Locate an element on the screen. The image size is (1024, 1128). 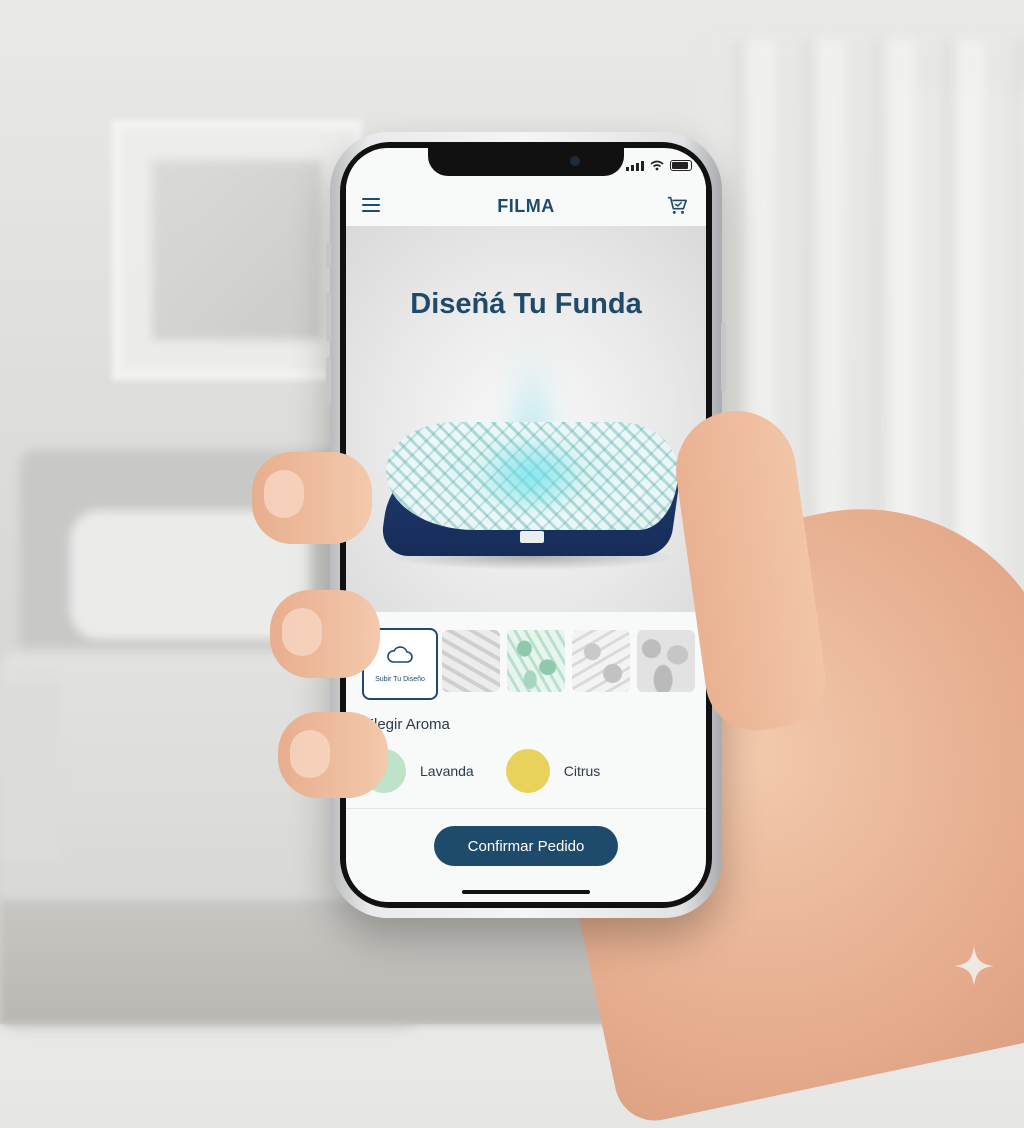
battery-icon is located at coordinates (681, 165).